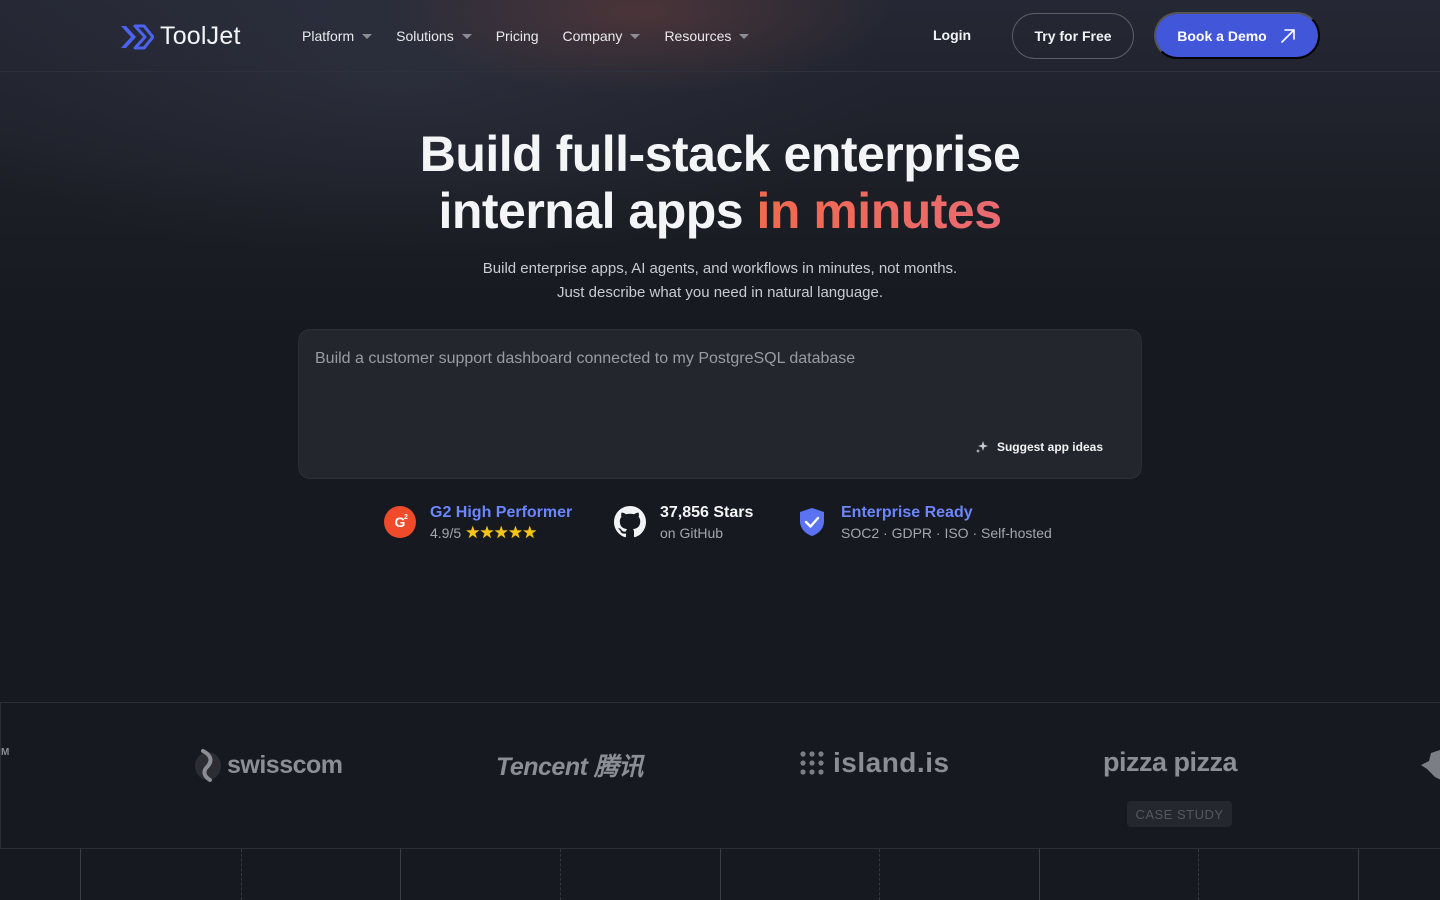  Describe the element at coordinates (137, 36) in the screenshot. I see `tooljet-logo-icon` at that location.